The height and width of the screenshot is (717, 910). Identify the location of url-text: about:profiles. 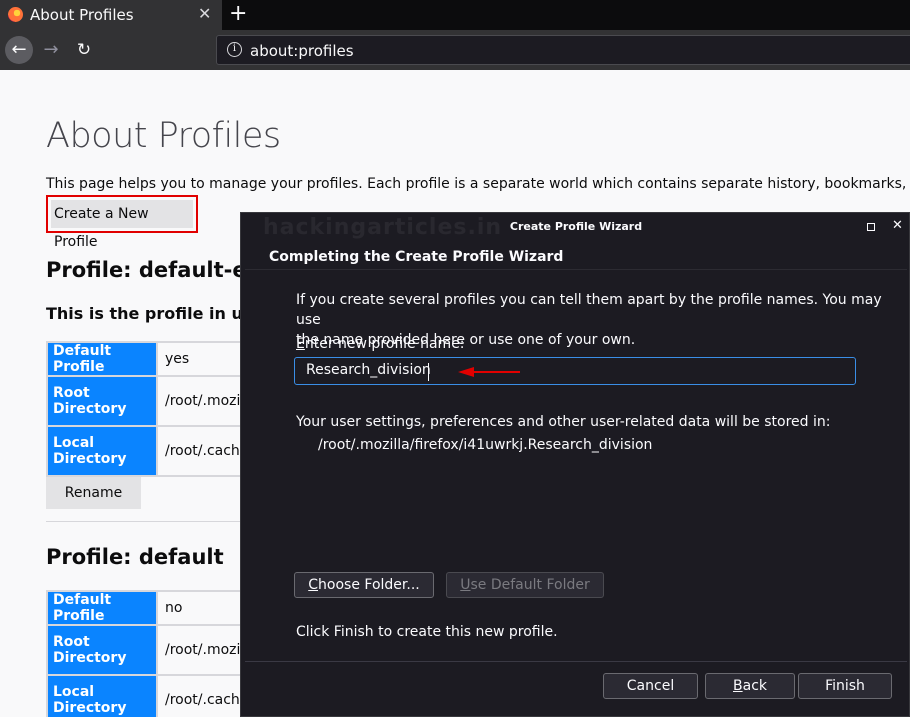
(302, 51).